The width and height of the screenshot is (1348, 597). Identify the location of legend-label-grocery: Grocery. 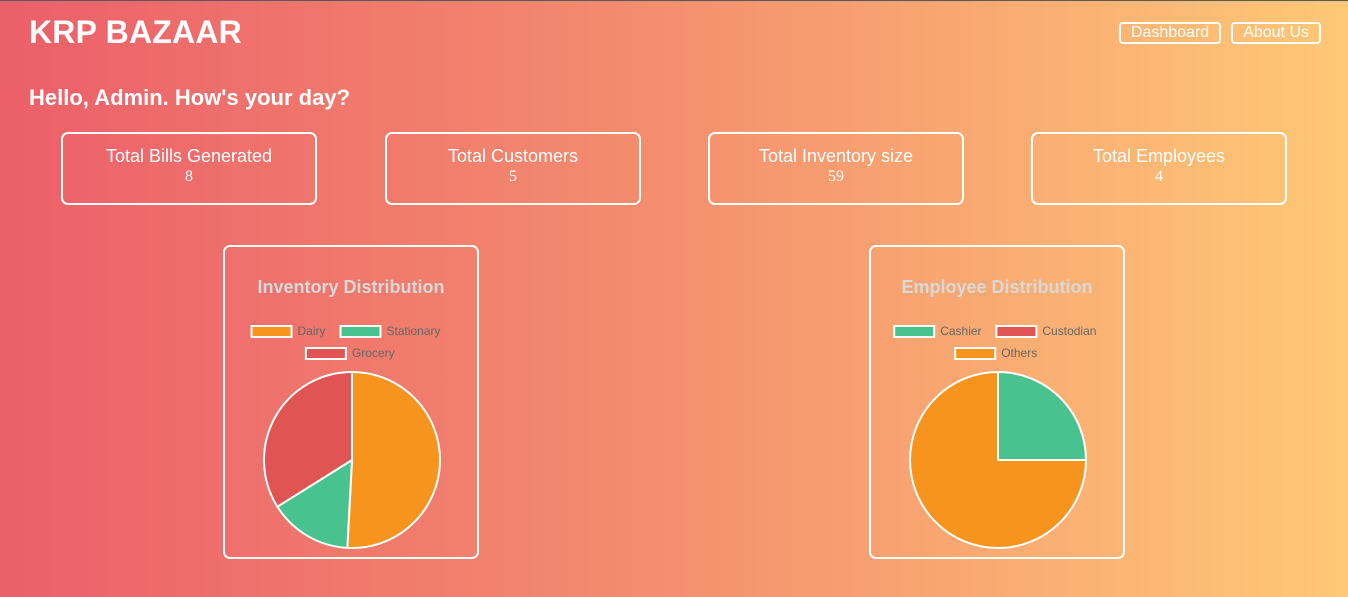
(373, 353).